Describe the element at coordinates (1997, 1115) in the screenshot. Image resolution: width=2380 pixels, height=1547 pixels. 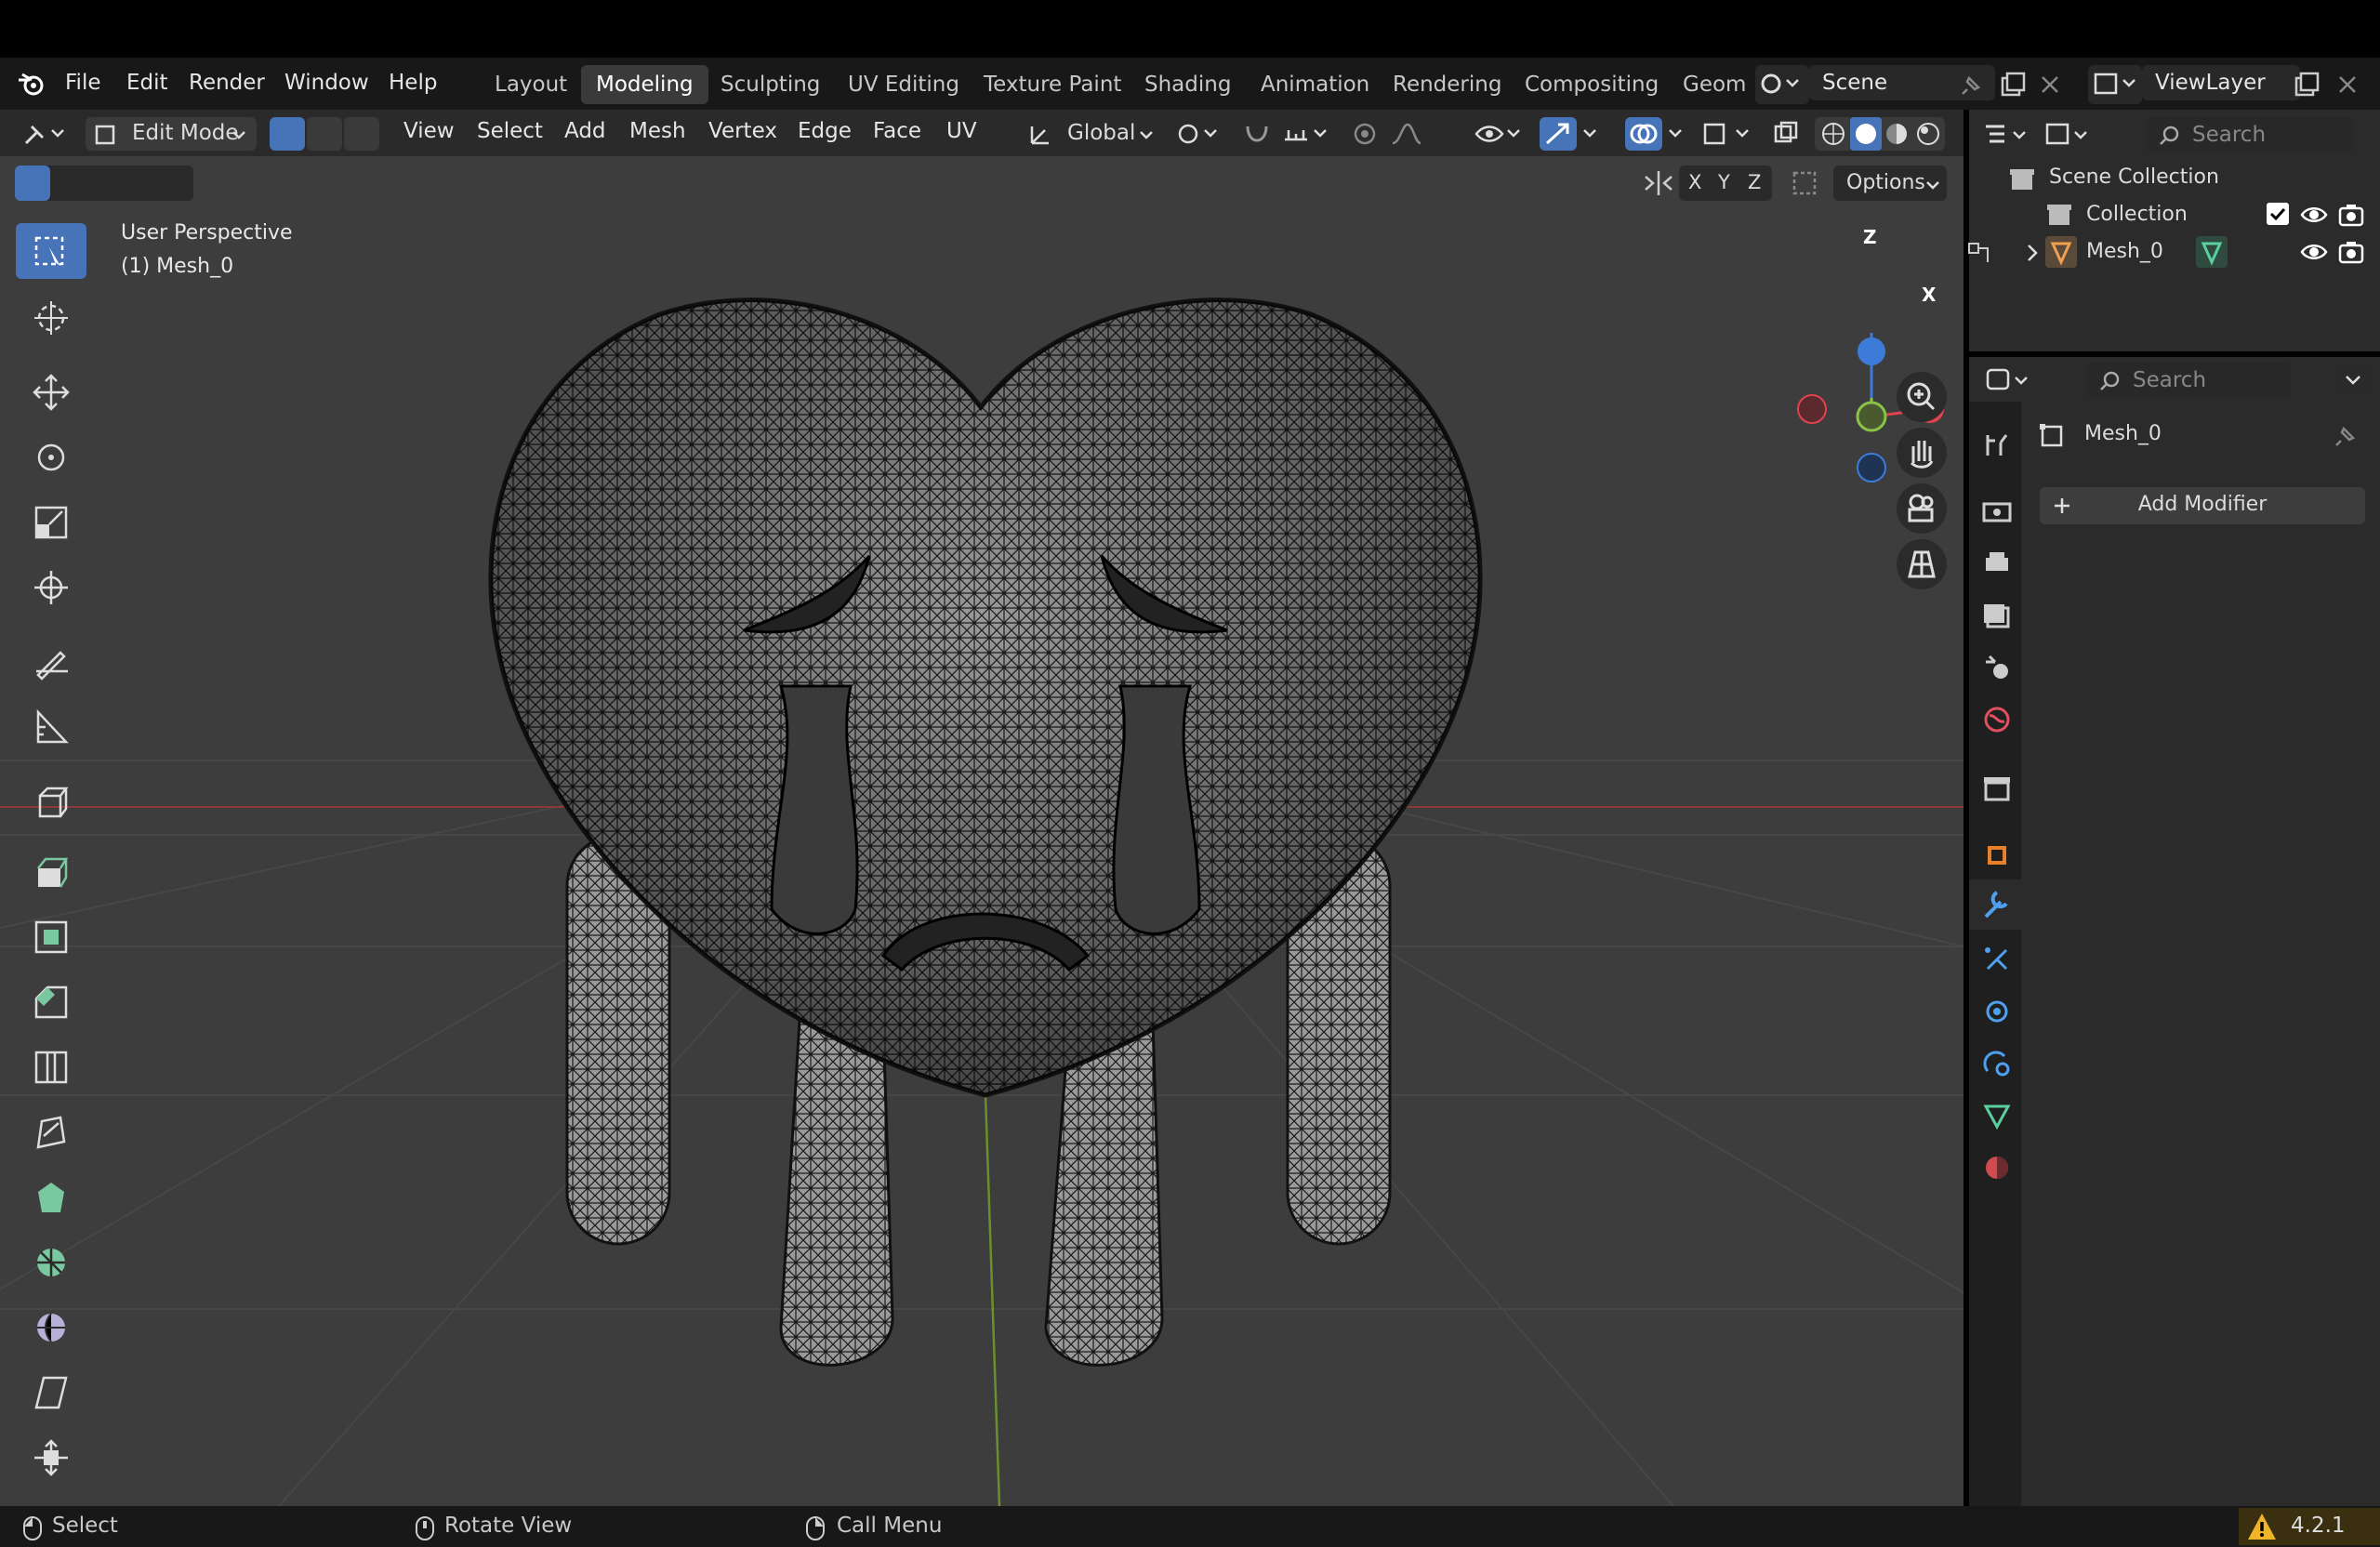
I see `data-tab-icon` at that location.